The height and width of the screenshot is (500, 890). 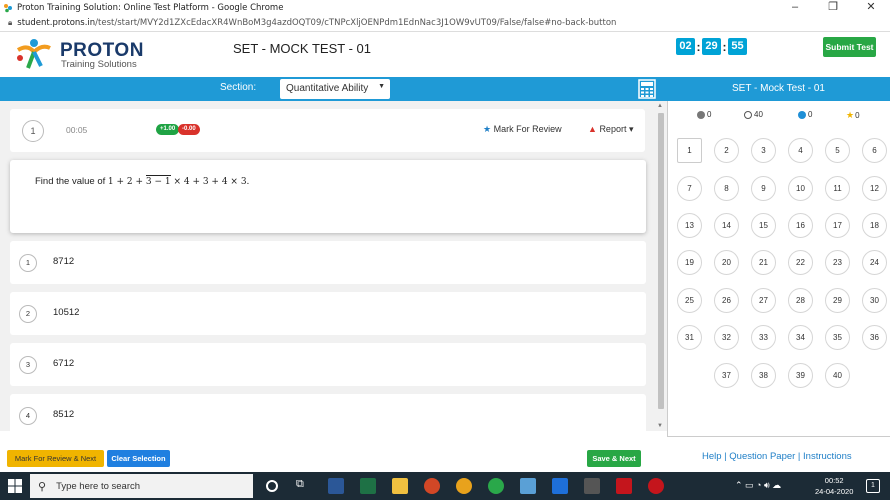 I want to click on acrobat-icon, so click(x=624, y=486).